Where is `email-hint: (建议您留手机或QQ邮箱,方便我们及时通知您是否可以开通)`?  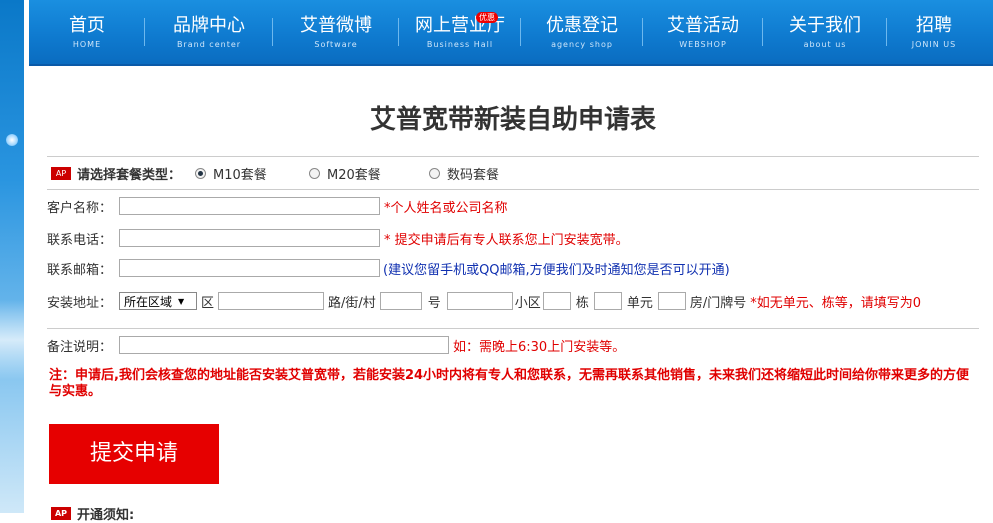 email-hint: (建议您留手机或QQ邮箱,方便我们及时通知您是否可以开通) is located at coordinates (556, 270).